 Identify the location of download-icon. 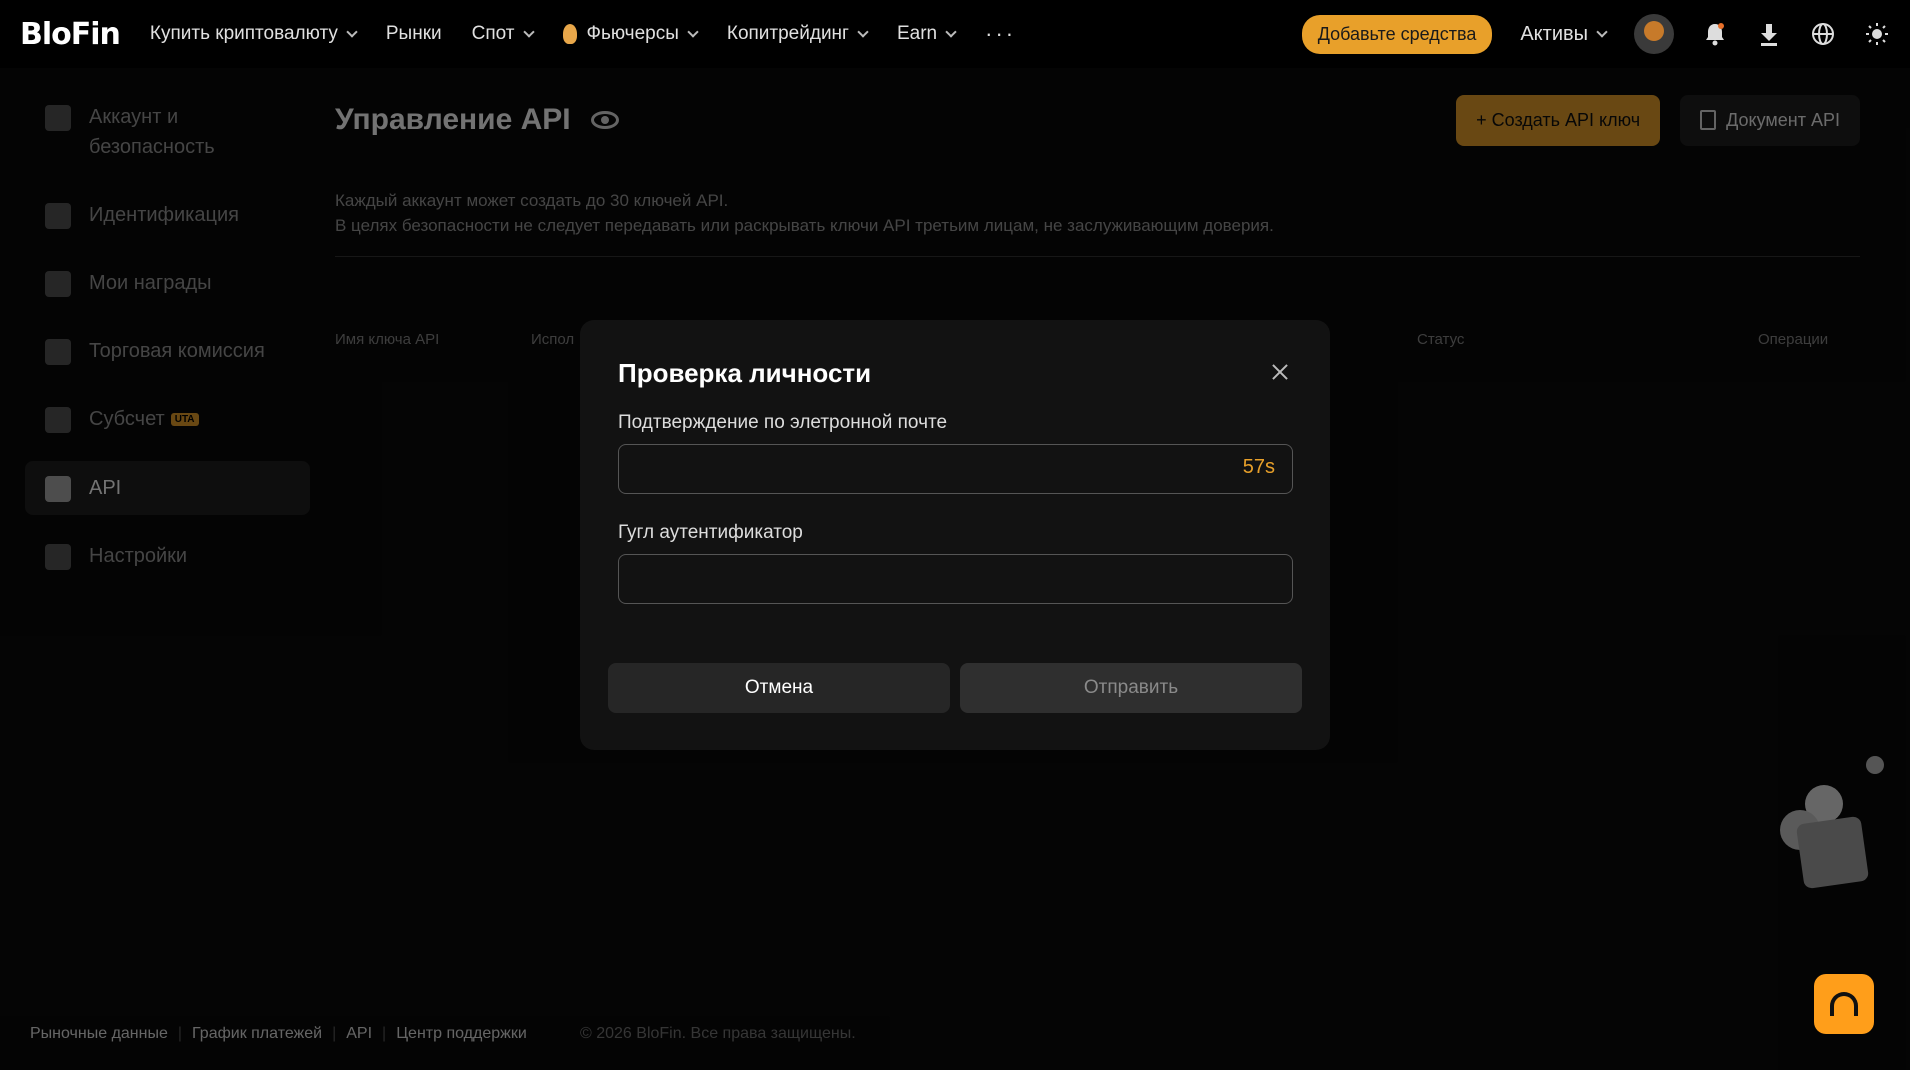
(1769, 34).